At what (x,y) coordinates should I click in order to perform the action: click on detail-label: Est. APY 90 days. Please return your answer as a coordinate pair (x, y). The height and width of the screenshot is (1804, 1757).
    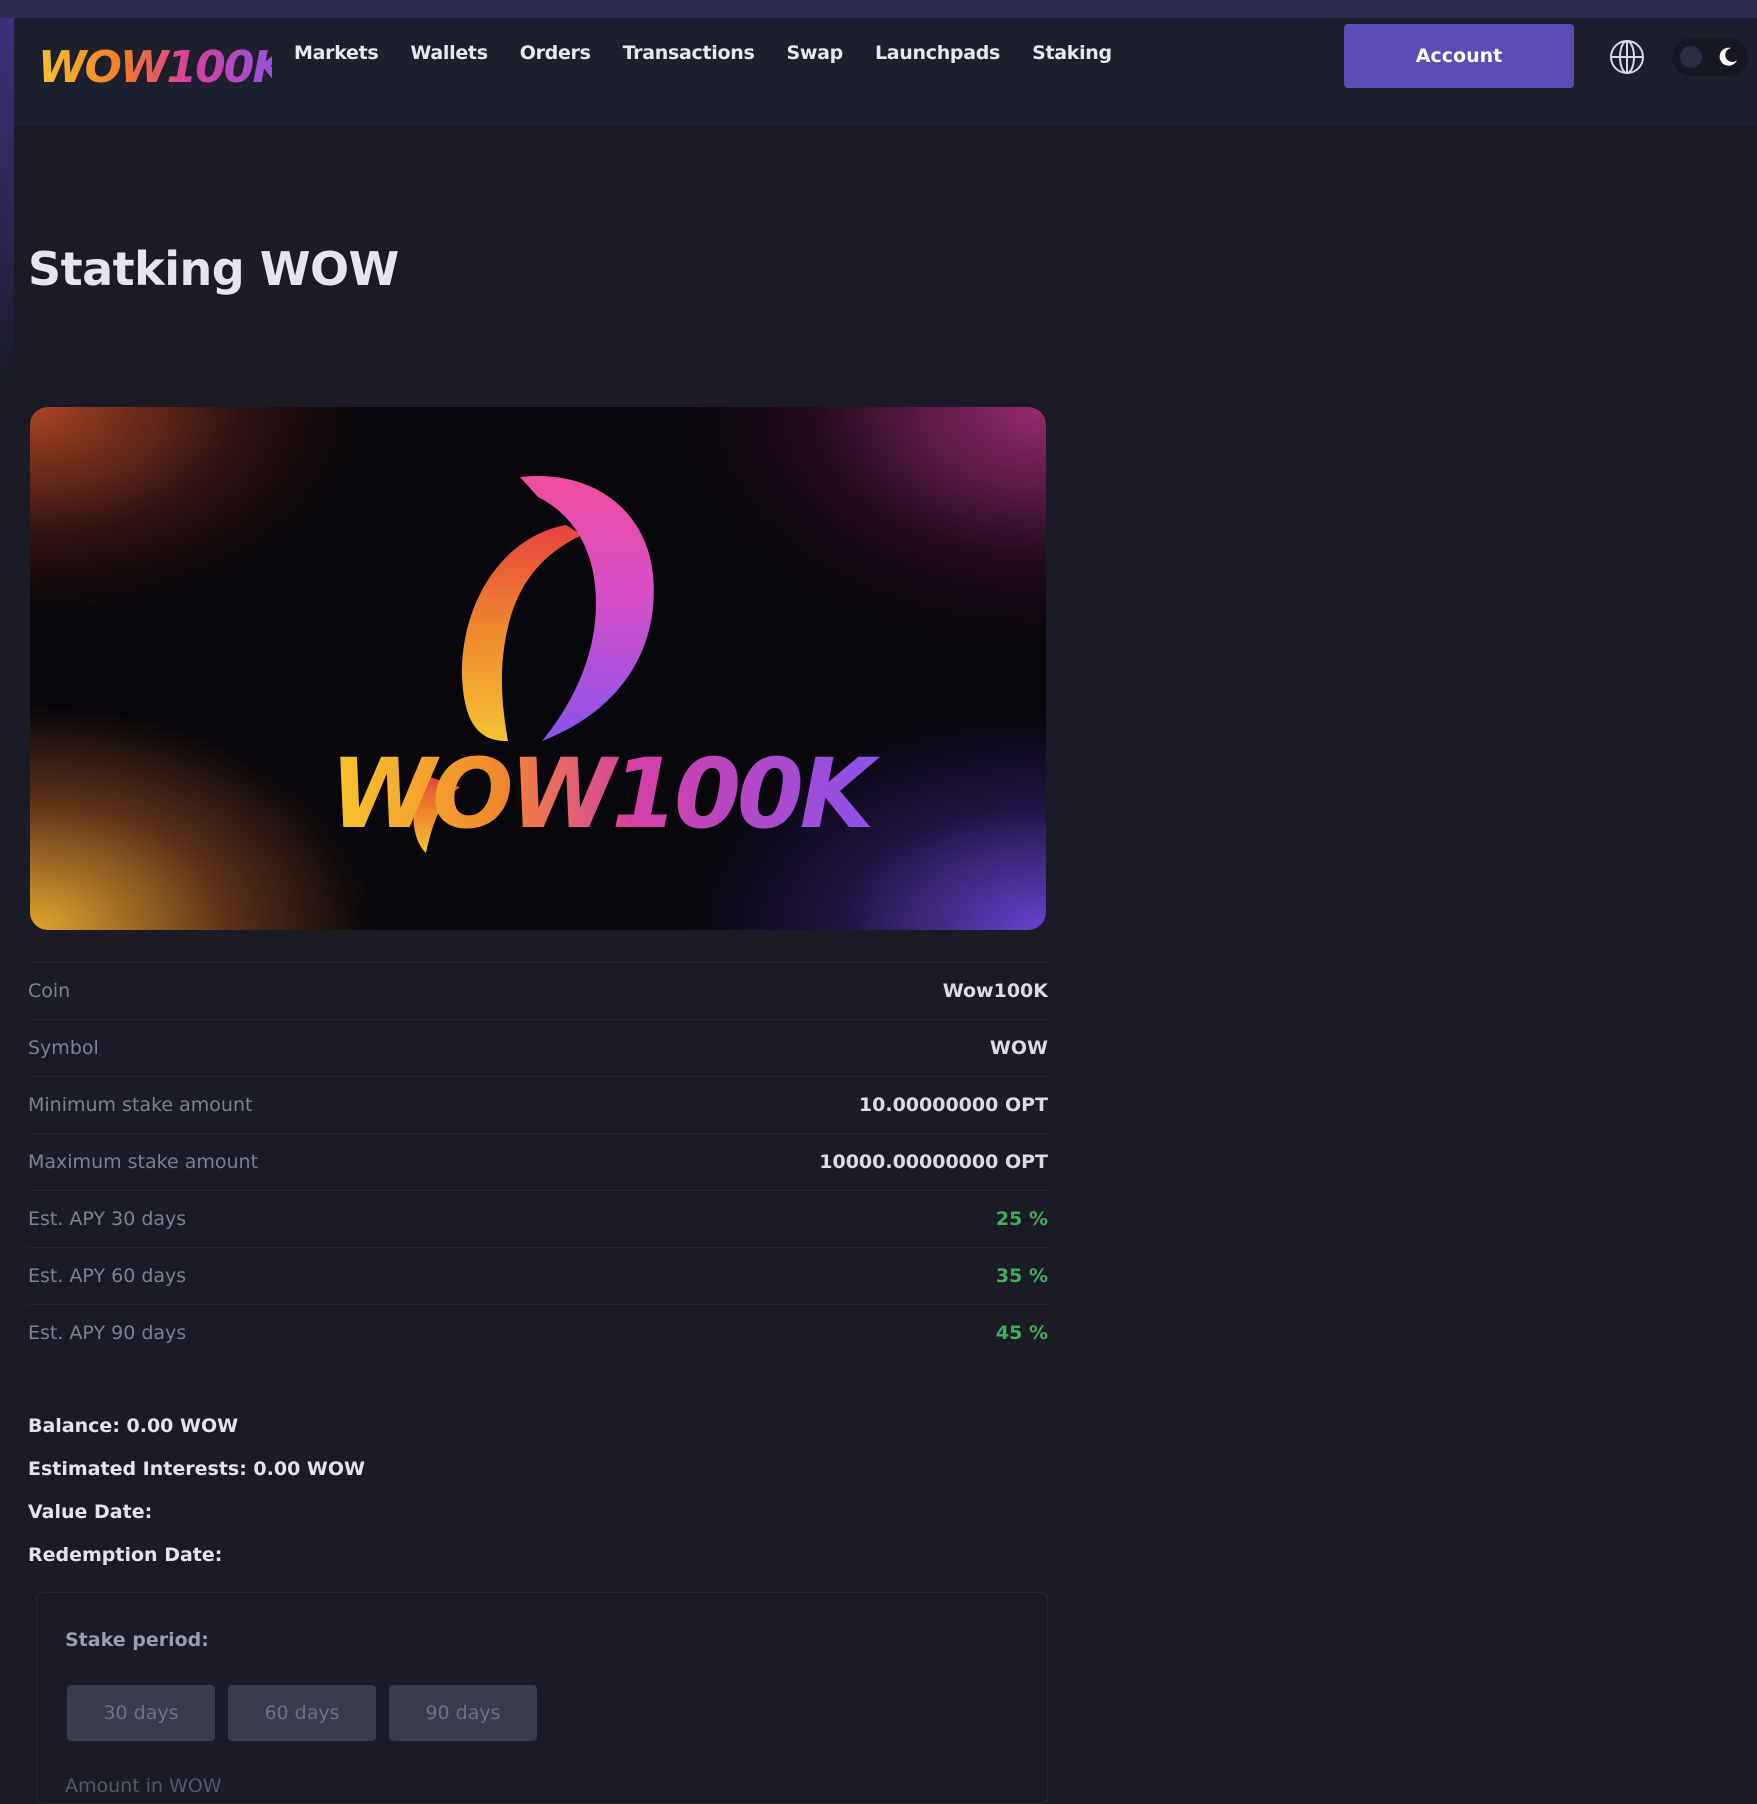
    Looking at the image, I should click on (107, 1333).